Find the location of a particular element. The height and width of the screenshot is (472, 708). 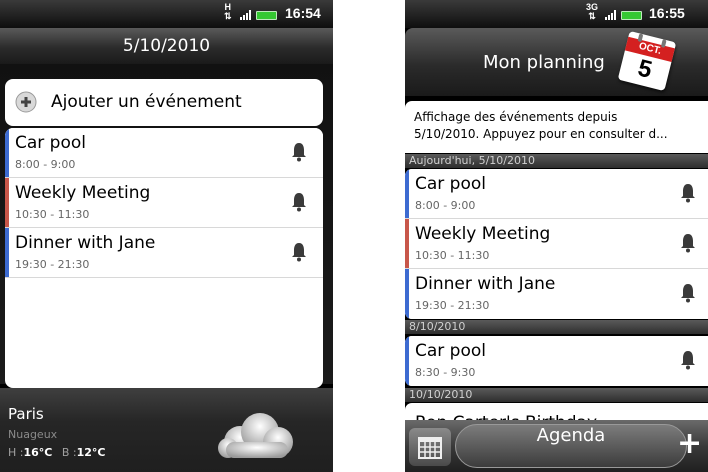

cloud-icon is located at coordinates (255, 435).